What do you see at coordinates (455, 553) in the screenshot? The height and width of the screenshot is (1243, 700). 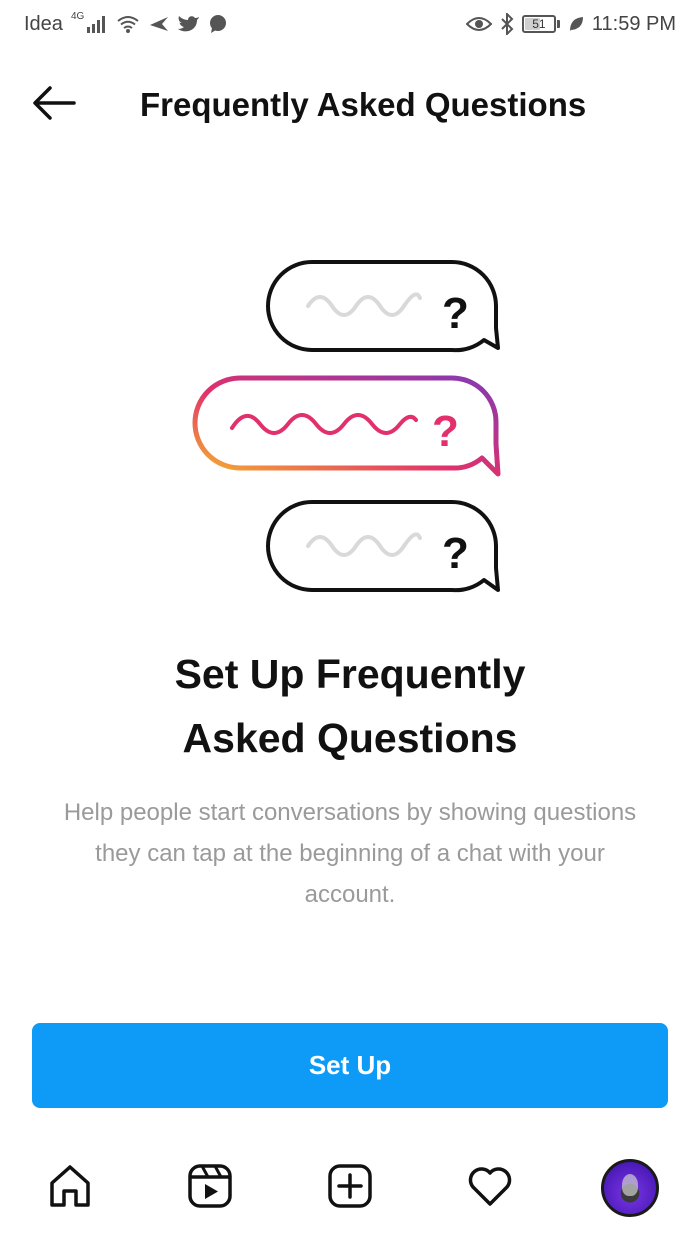 I see `question-mark-bottom: ?` at bounding box center [455, 553].